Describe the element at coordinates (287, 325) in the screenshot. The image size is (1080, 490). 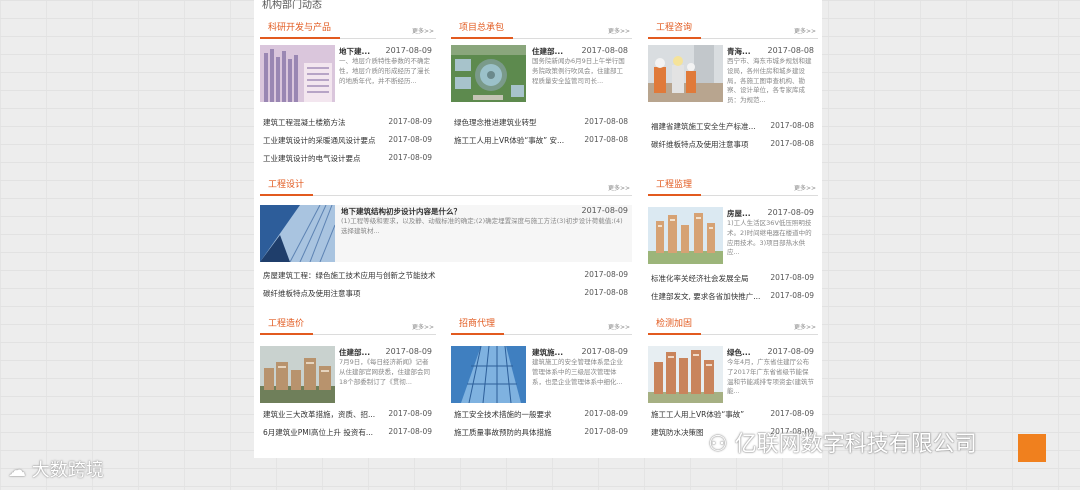
I see `section-title: 工程造价` at that location.